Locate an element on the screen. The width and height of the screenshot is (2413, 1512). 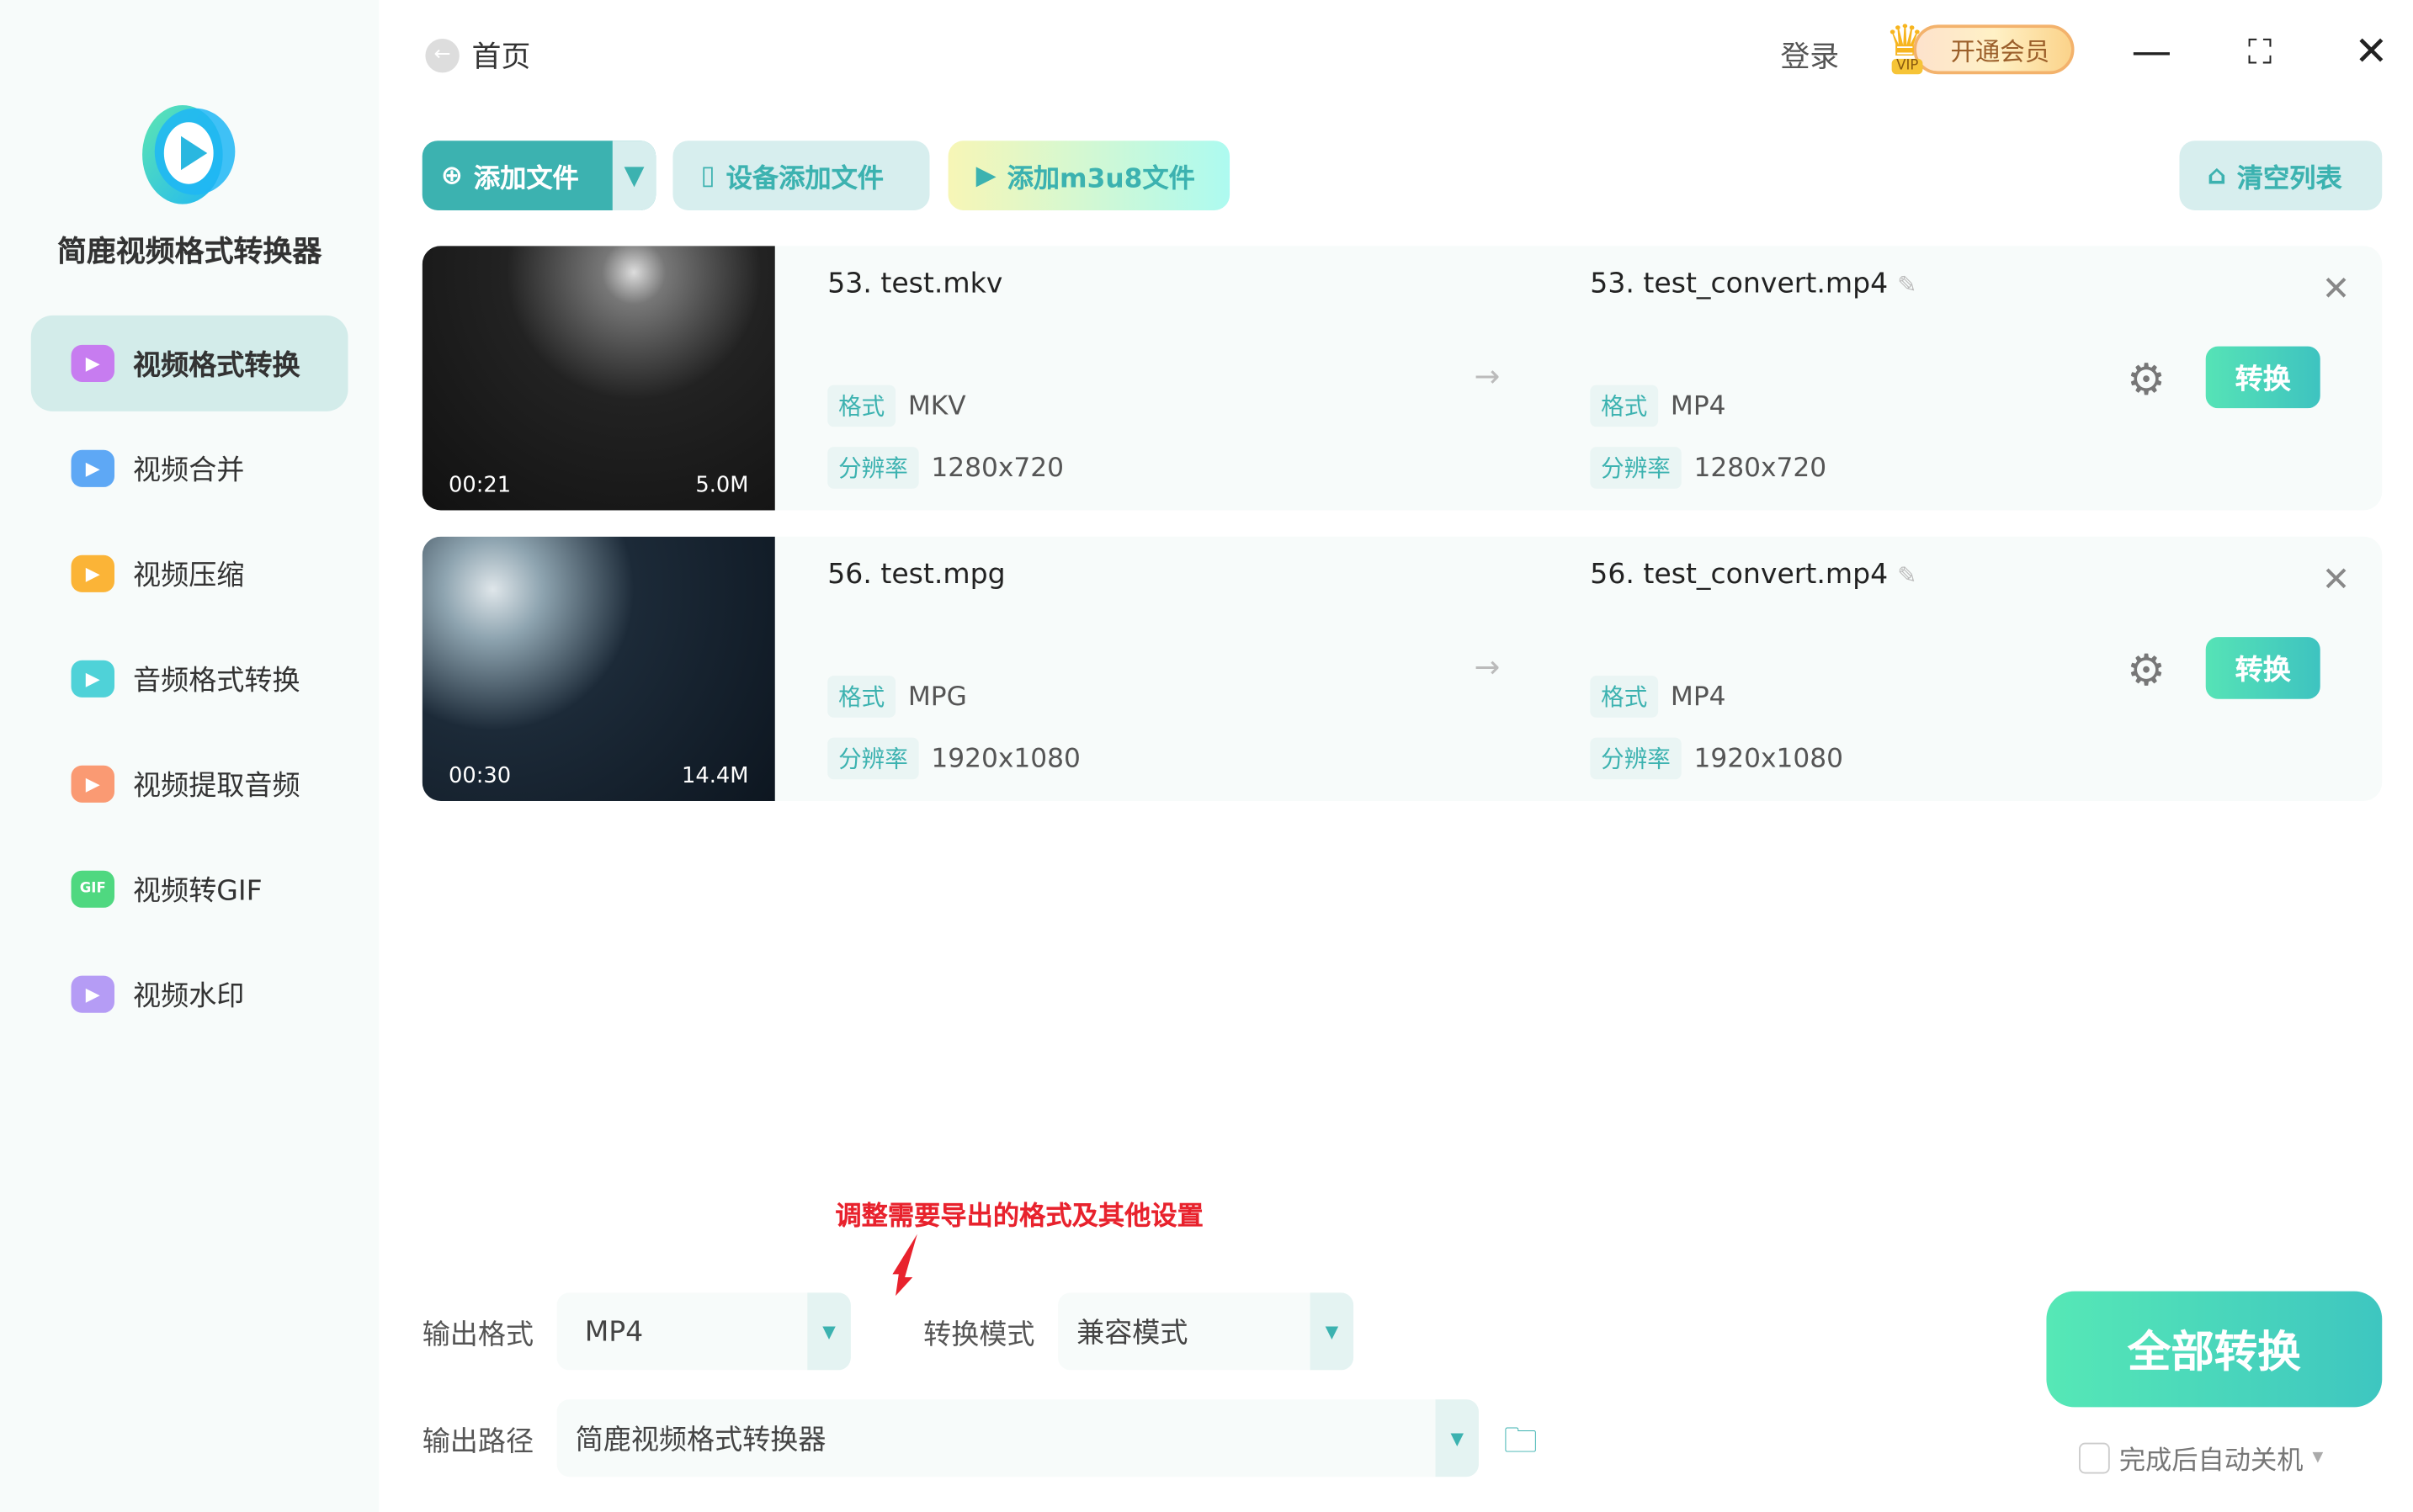
source-name: 53. test.mkv is located at coordinates (915, 283).